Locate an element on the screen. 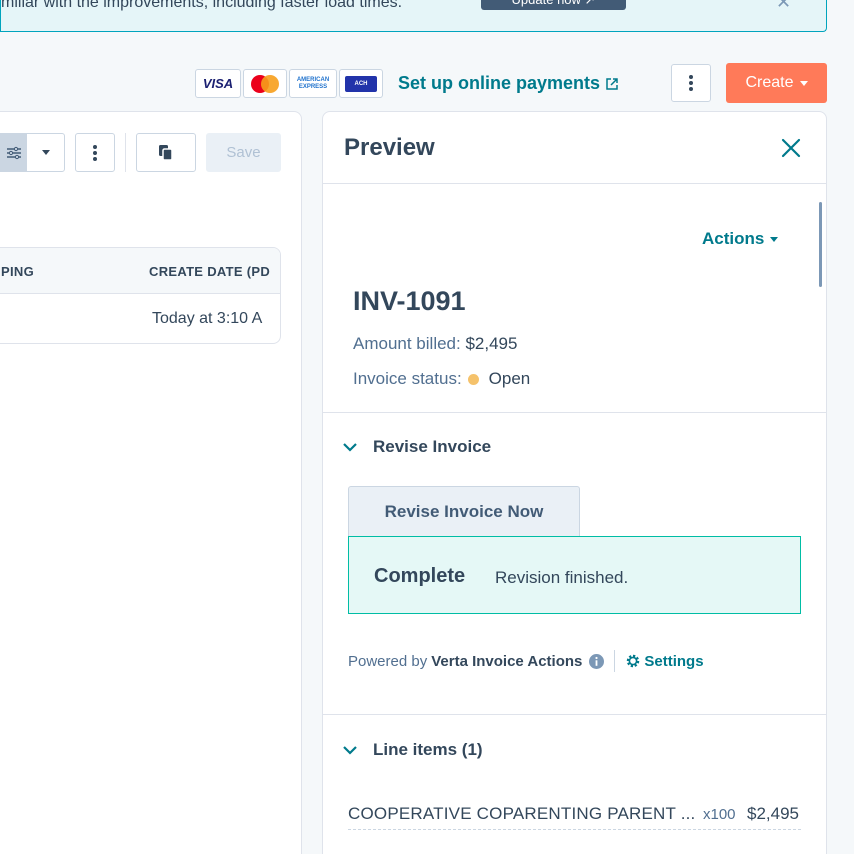  revise-invoice-section-toggle: Revise Invoice is located at coordinates (417, 447).